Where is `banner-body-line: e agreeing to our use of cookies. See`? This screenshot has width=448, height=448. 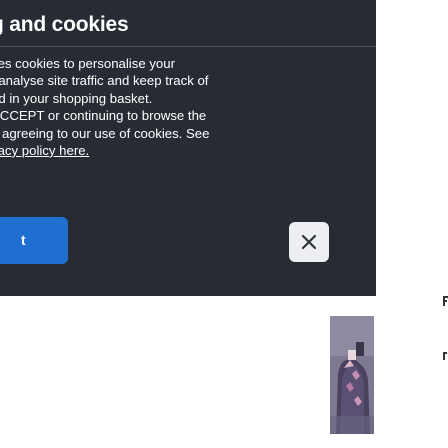 banner-body-line: e agreeing to our use of cookies. See is located at coordinates (105, 133).